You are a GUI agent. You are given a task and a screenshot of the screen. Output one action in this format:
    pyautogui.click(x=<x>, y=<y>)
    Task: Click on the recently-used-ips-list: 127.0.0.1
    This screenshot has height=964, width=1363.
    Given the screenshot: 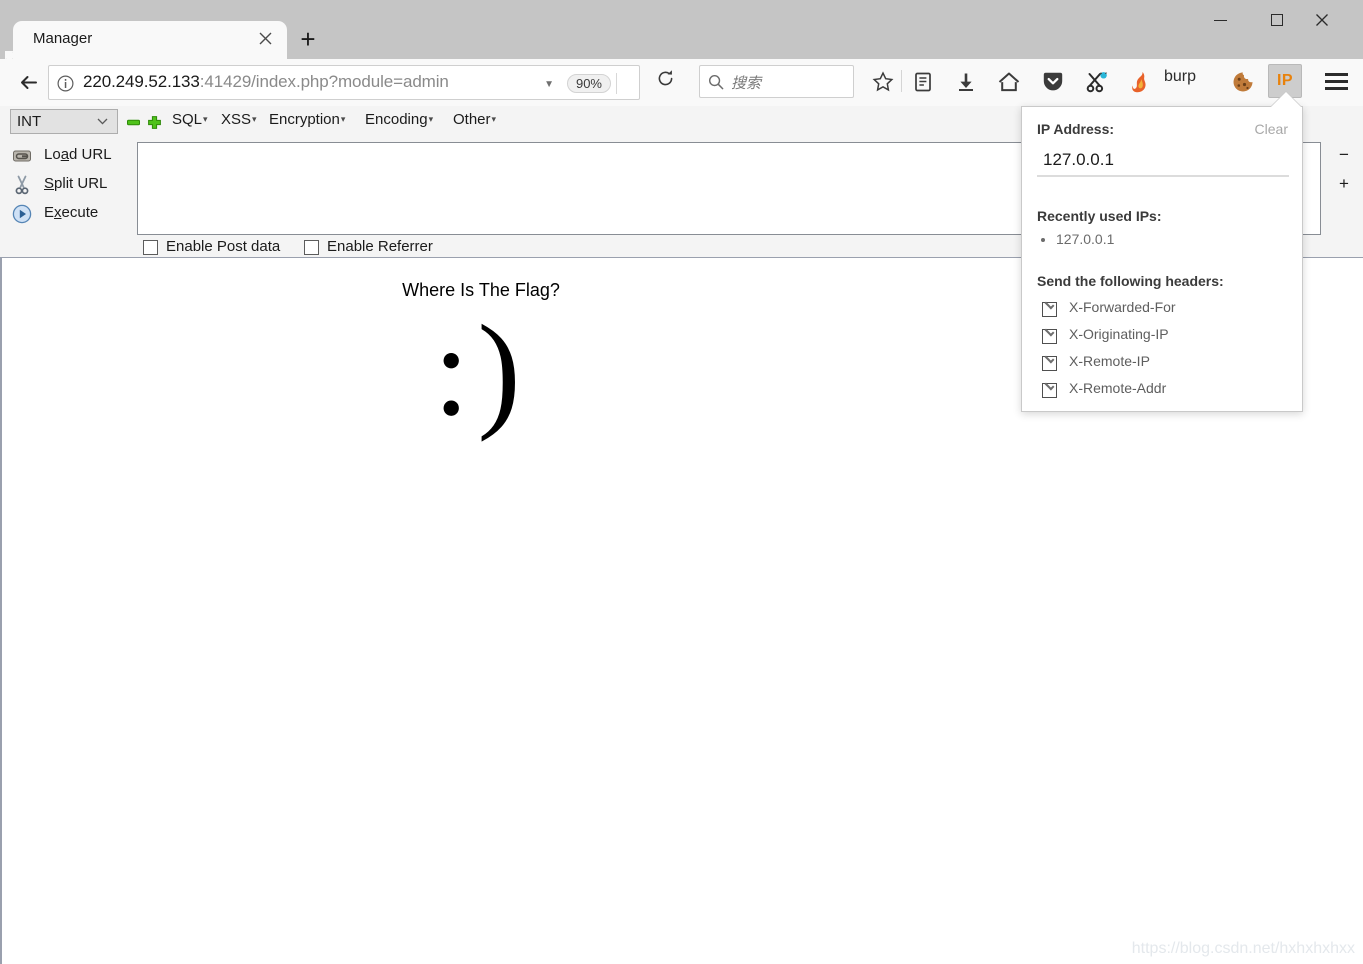 What is the action you would take?
    pyautogui.click(x=1079, y=239)
    